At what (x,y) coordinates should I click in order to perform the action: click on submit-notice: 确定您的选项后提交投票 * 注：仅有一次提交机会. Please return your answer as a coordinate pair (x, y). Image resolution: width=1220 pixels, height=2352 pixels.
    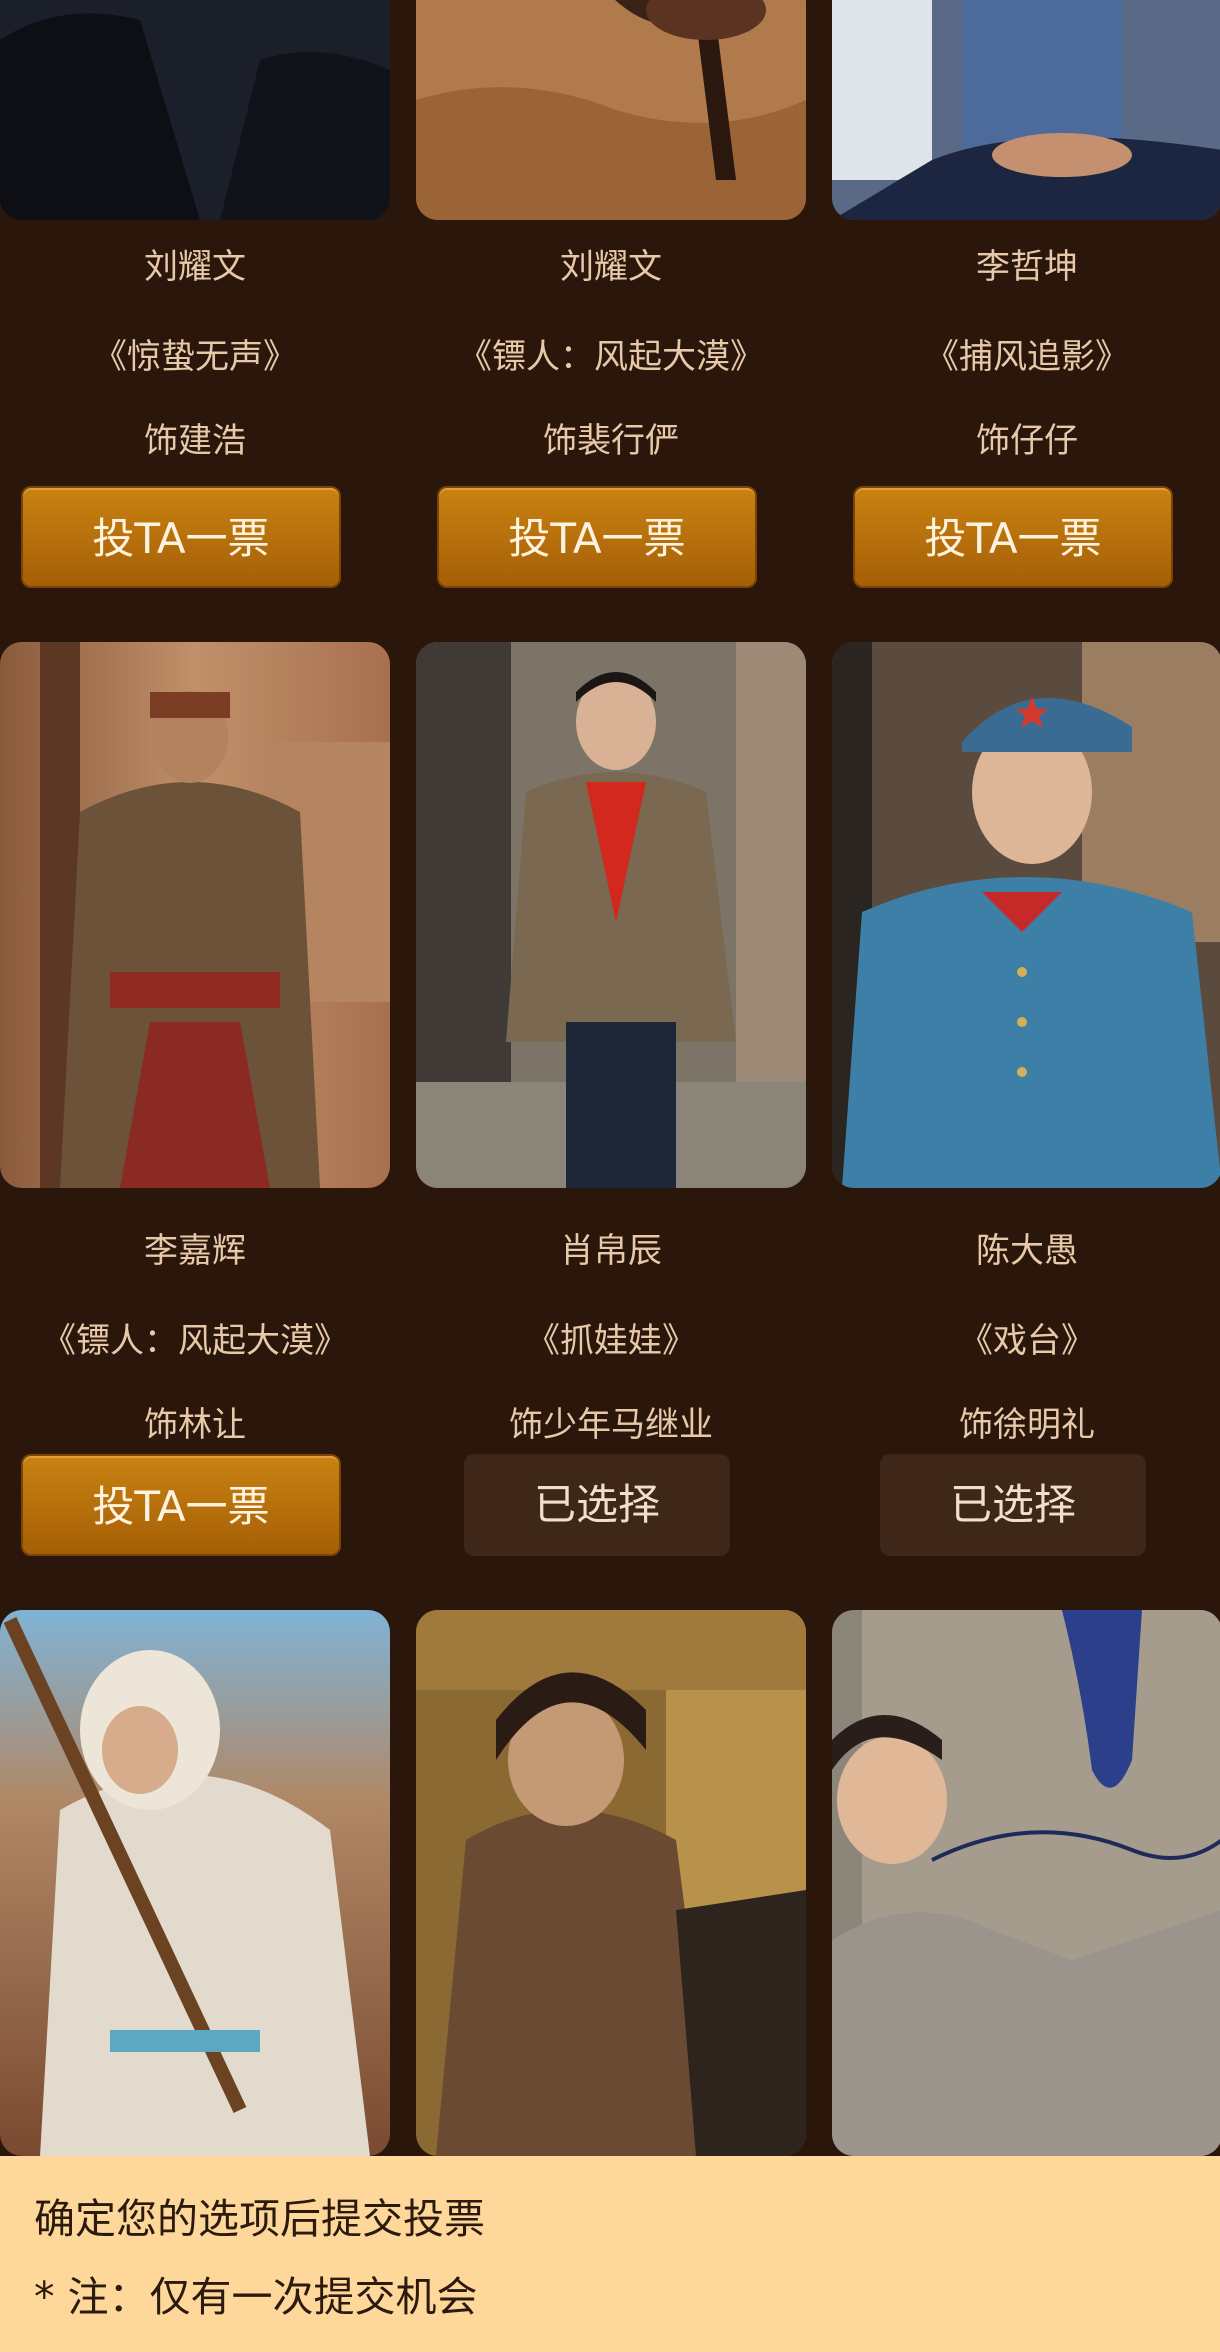
    Looking at the image, I should click on (610, 2254).